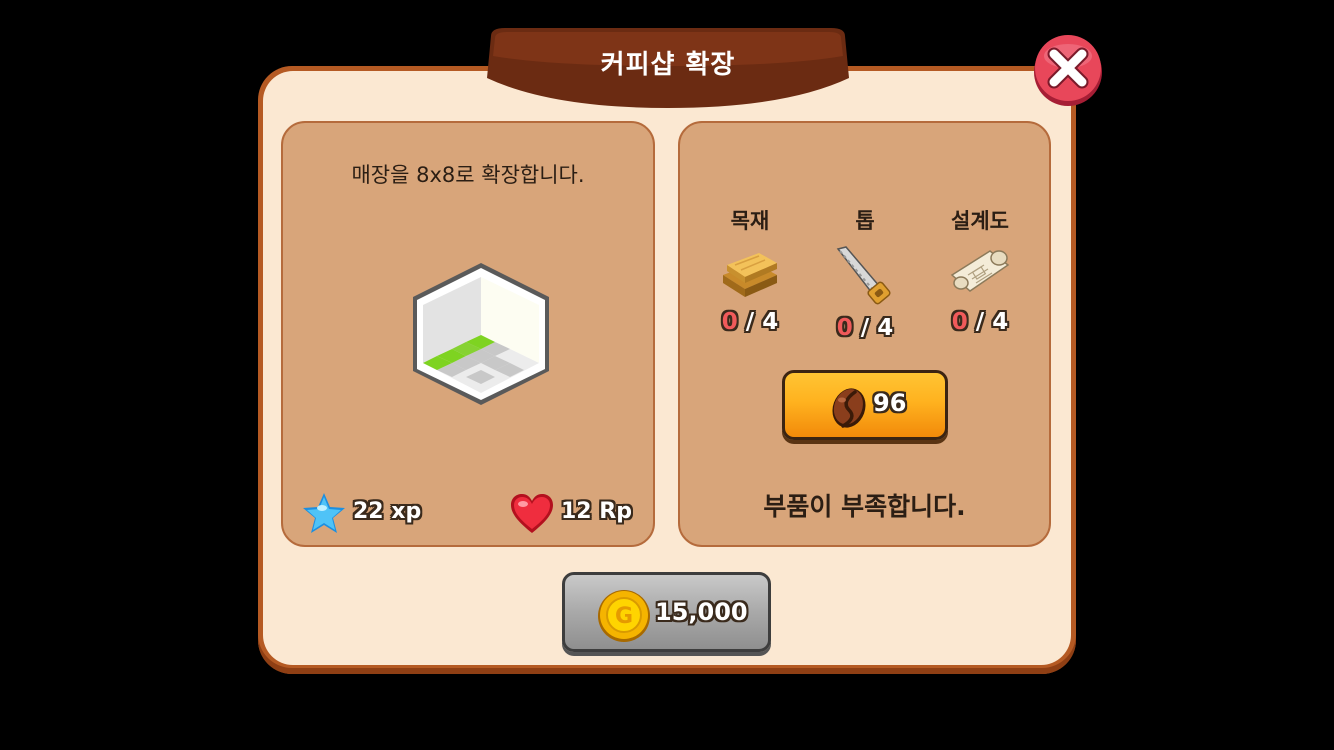 This screenshot has height=750, width=1334. I want to click on expansion-description: 매장을 8x8로 확장합니다., so click(468, 175).